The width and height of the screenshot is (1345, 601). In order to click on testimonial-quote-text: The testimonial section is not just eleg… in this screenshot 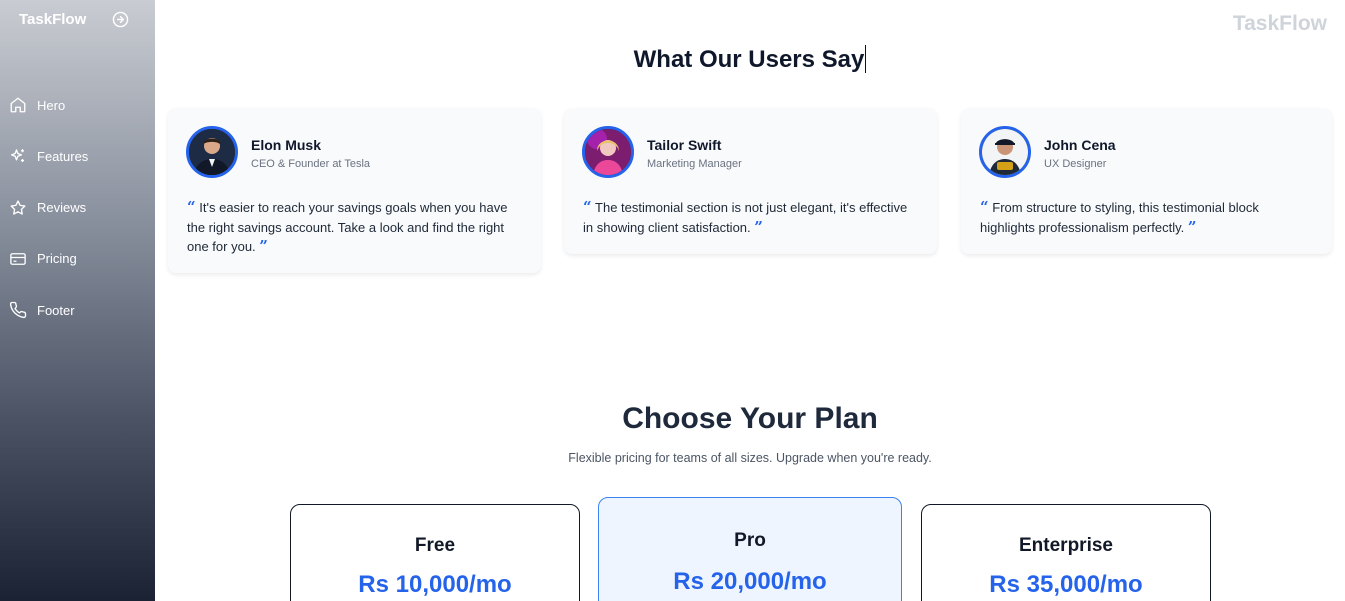, I will do `click(745, 217)`.